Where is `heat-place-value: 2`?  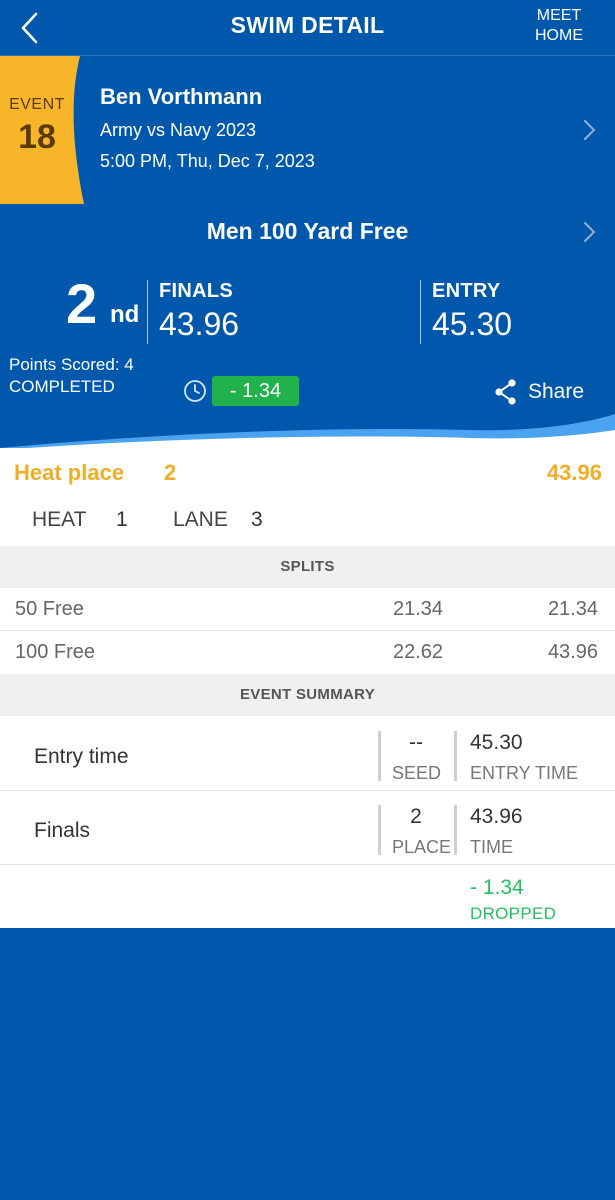 heat-place-value: 2 is located at coordinates (170, 472).